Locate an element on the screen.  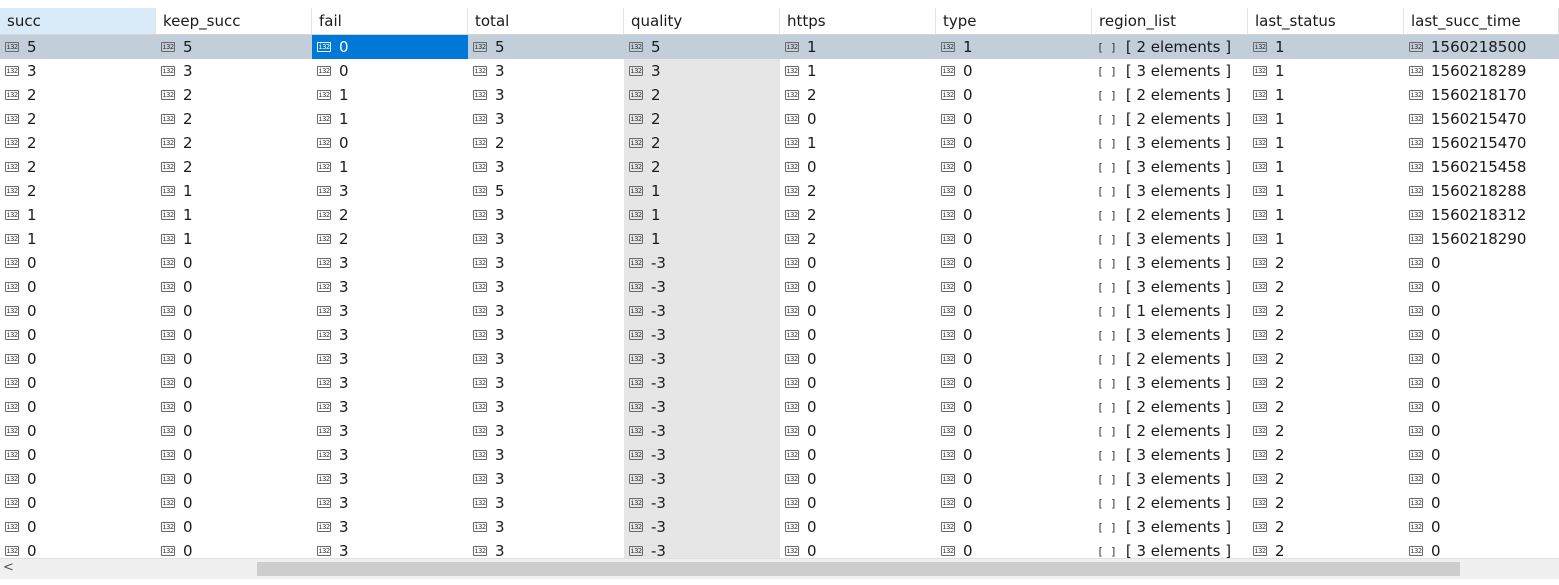
table-cell-https: i32 1 is located at coordinates (858, 47).